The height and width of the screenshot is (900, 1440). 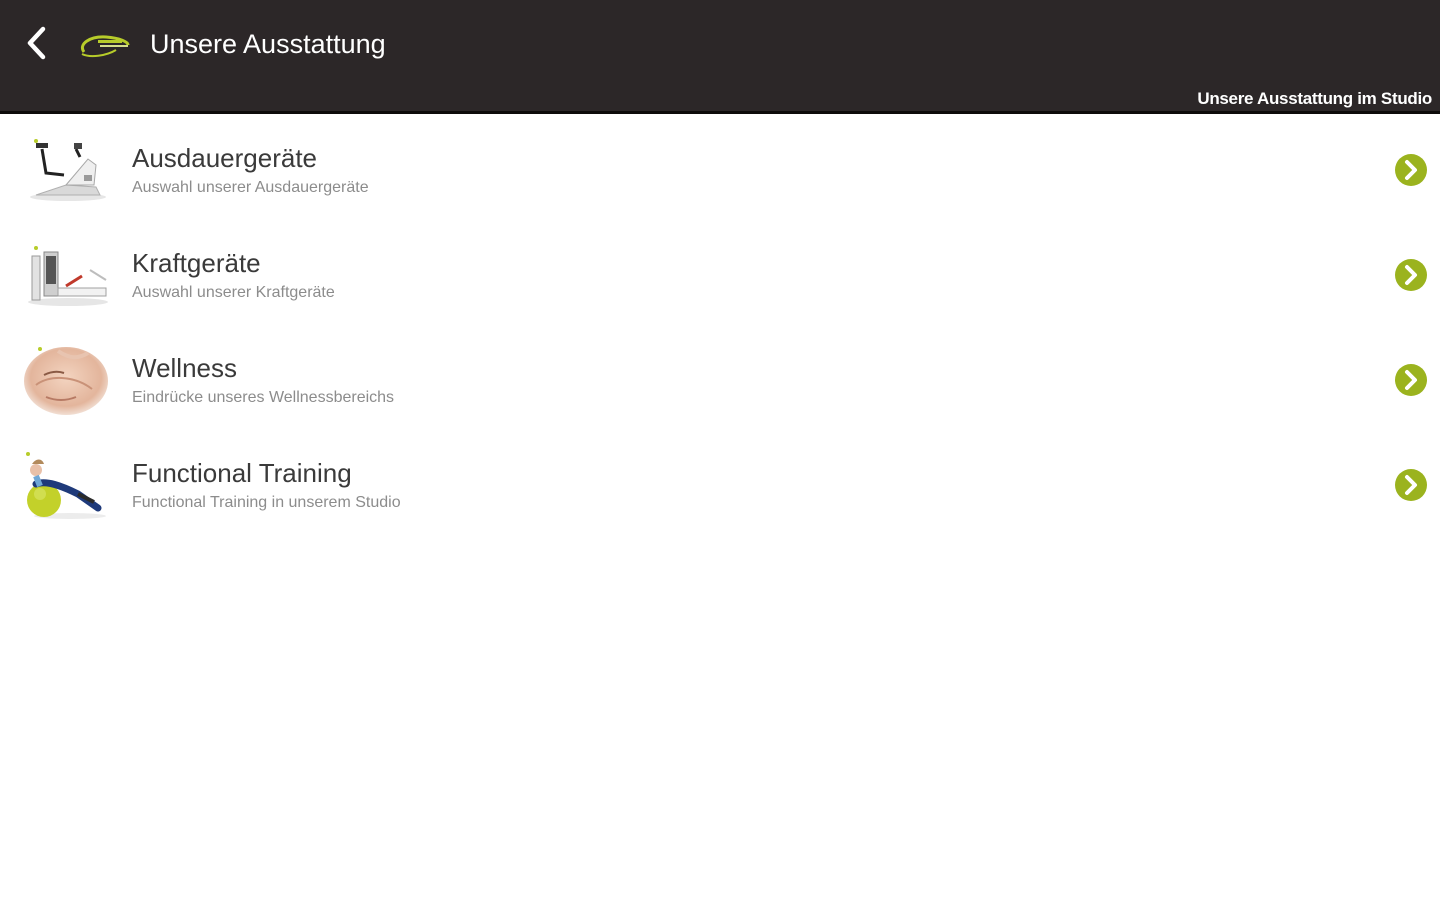 What do you see at coordinates (225, 158) in the screenshot?
I see `item-title: Ausdauergeräte` at bounding box center [225, 158].